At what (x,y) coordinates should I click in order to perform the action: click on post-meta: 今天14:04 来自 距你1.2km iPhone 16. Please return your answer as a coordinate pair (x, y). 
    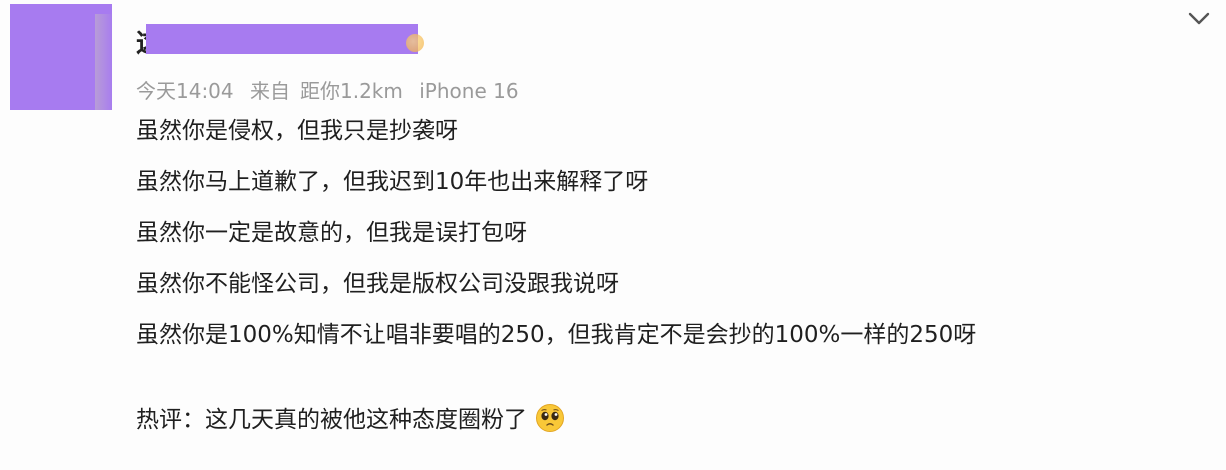
    Looking at the image, I should click on (332, 91).